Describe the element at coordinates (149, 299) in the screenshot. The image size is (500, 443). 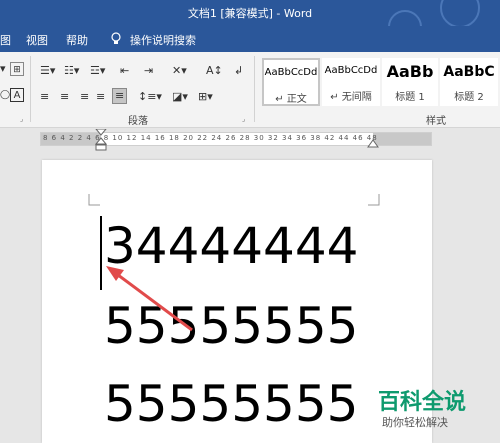
I see `annotation-arrow` at that location.